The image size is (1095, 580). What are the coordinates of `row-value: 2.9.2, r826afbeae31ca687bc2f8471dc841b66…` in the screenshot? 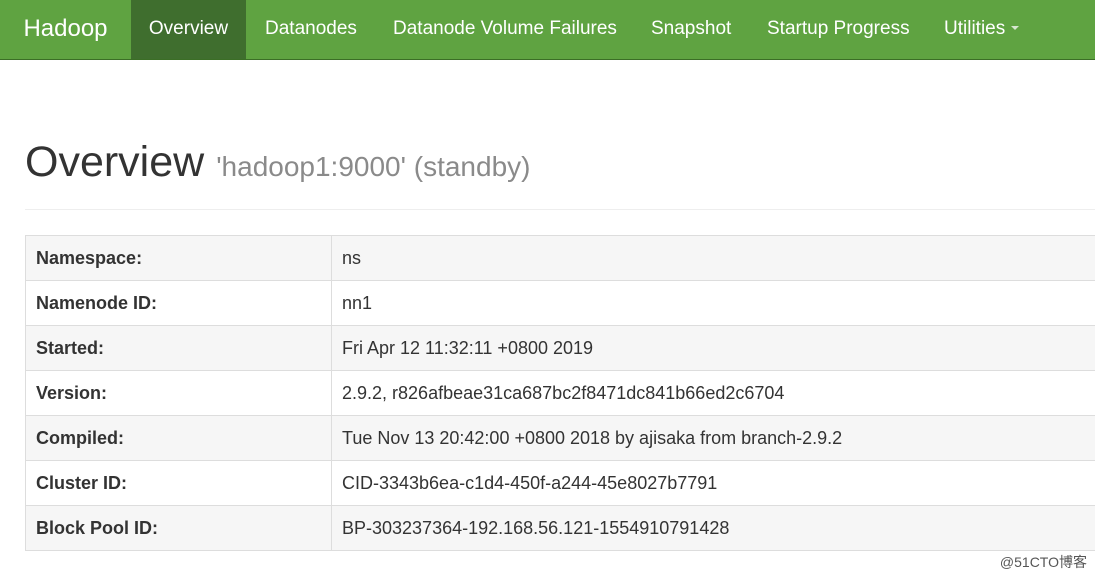 It's located at (713, 393).